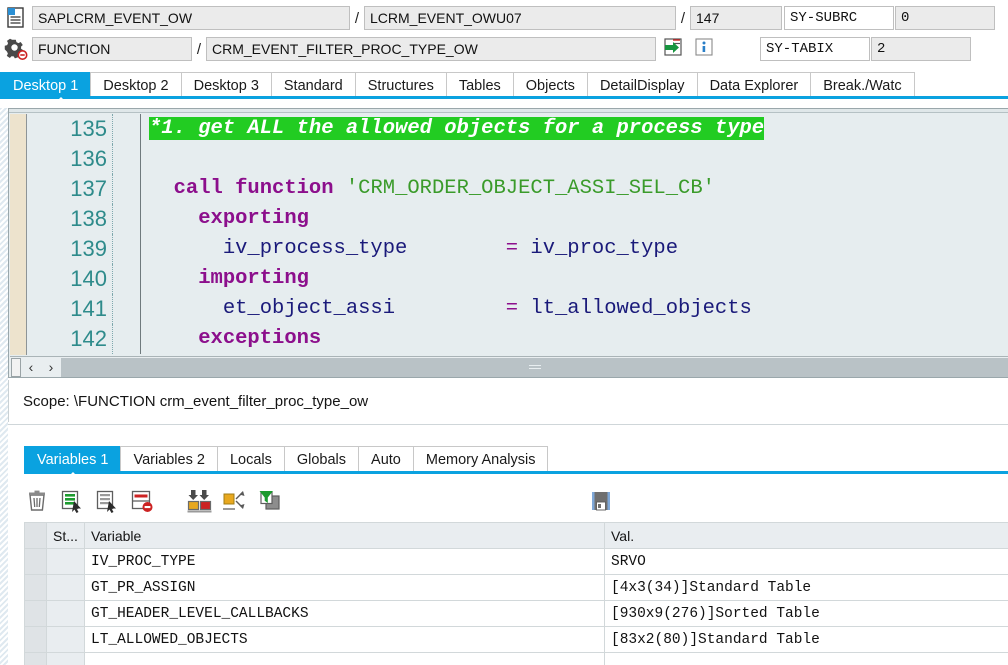  What do you see at coordinates (253, 188) in the screenshot?
I see `code-token-kw: call function` at bounding box center [253, 188].